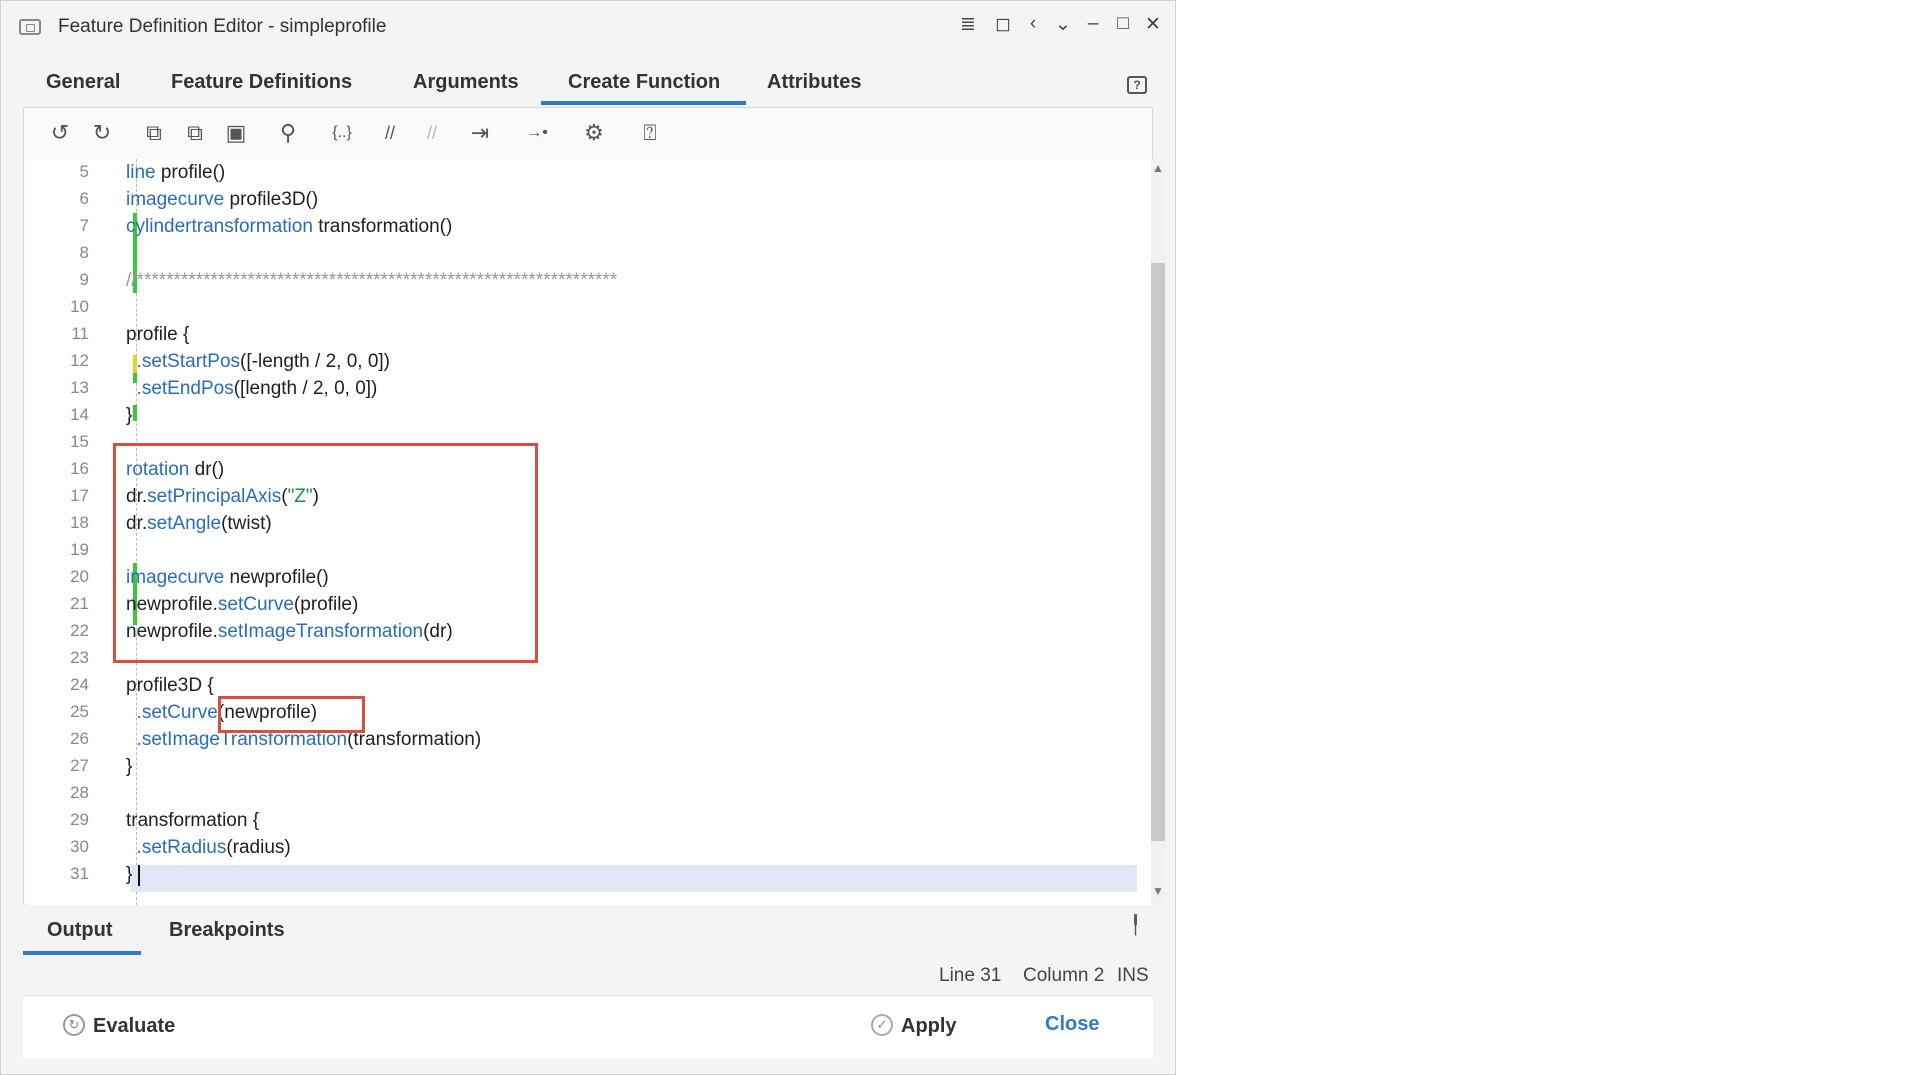 This screenshot has height=1075, width=1920. Describe the element at coordinates (342, 134) in the screenshot. I see `braces-icon: {..}` at that location.